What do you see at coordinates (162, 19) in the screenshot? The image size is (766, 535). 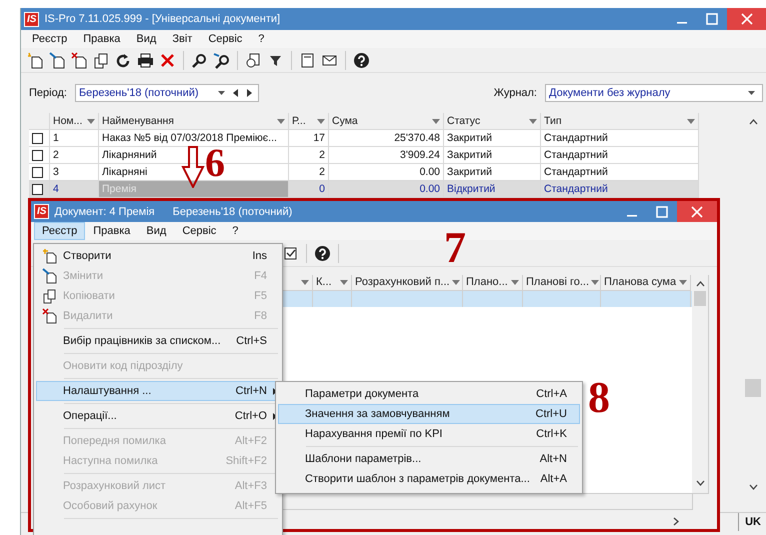 I see `window-title: IS-Pro 7.11.025.999 - [Універсальні документи]` at bounding box center [162, 19].